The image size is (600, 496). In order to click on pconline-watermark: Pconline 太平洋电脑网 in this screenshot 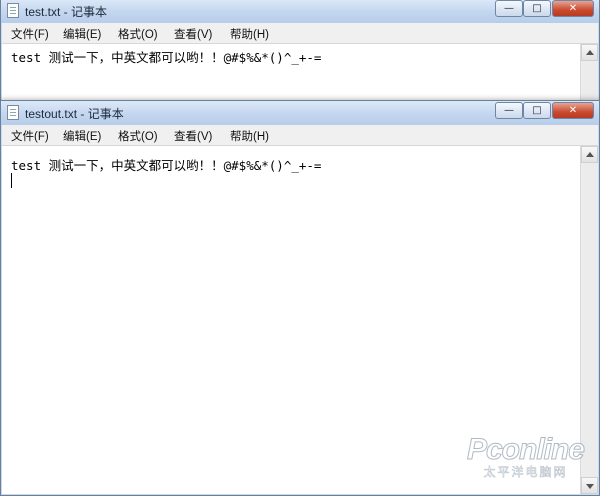, I will do `click(525, 456)`.